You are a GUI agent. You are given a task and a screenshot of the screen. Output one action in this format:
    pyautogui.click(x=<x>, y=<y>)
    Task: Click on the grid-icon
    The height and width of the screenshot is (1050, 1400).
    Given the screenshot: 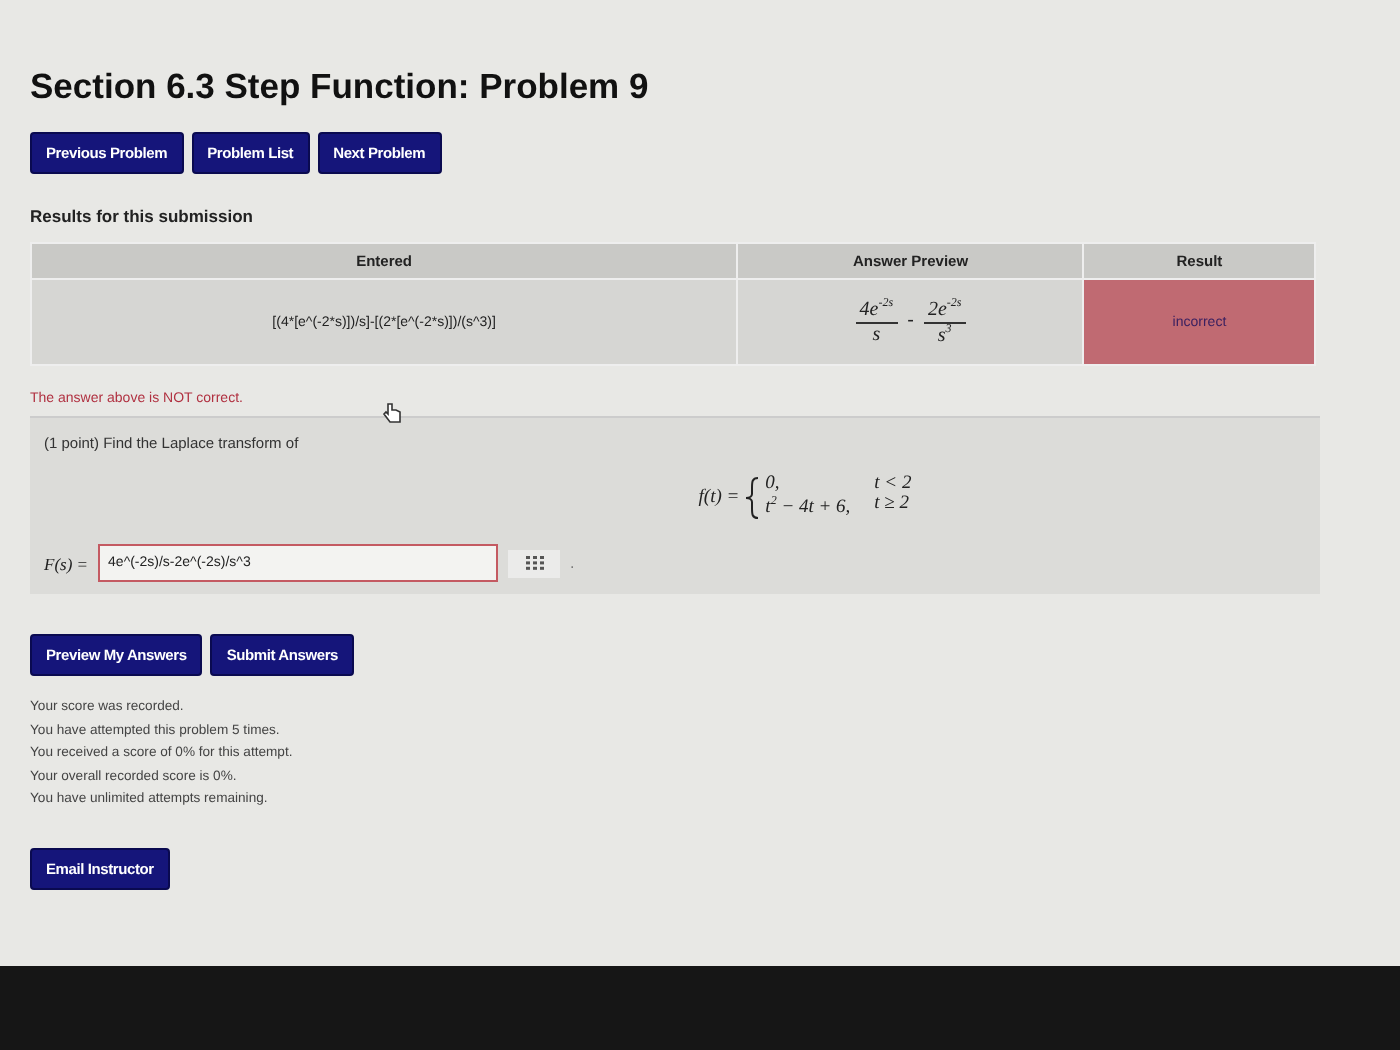 What is the action you would take?
    pyautogui.click(x=534, y=563)
    